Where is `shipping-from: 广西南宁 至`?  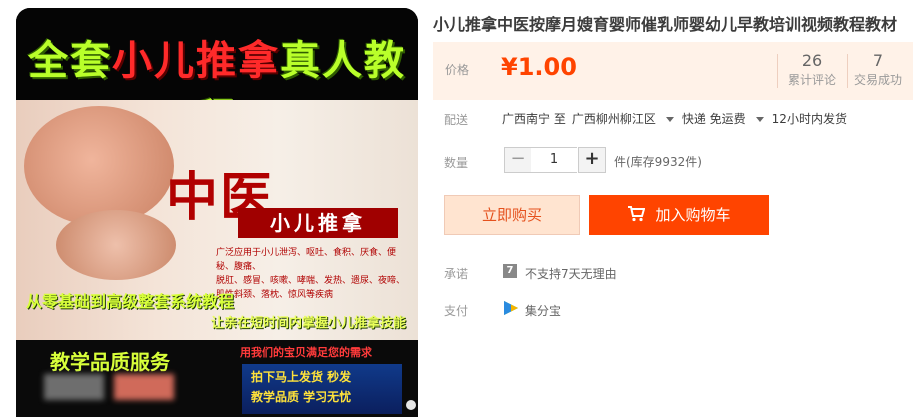 shipping-from: 广西南宁 至 is located at coordinates (534, 119).